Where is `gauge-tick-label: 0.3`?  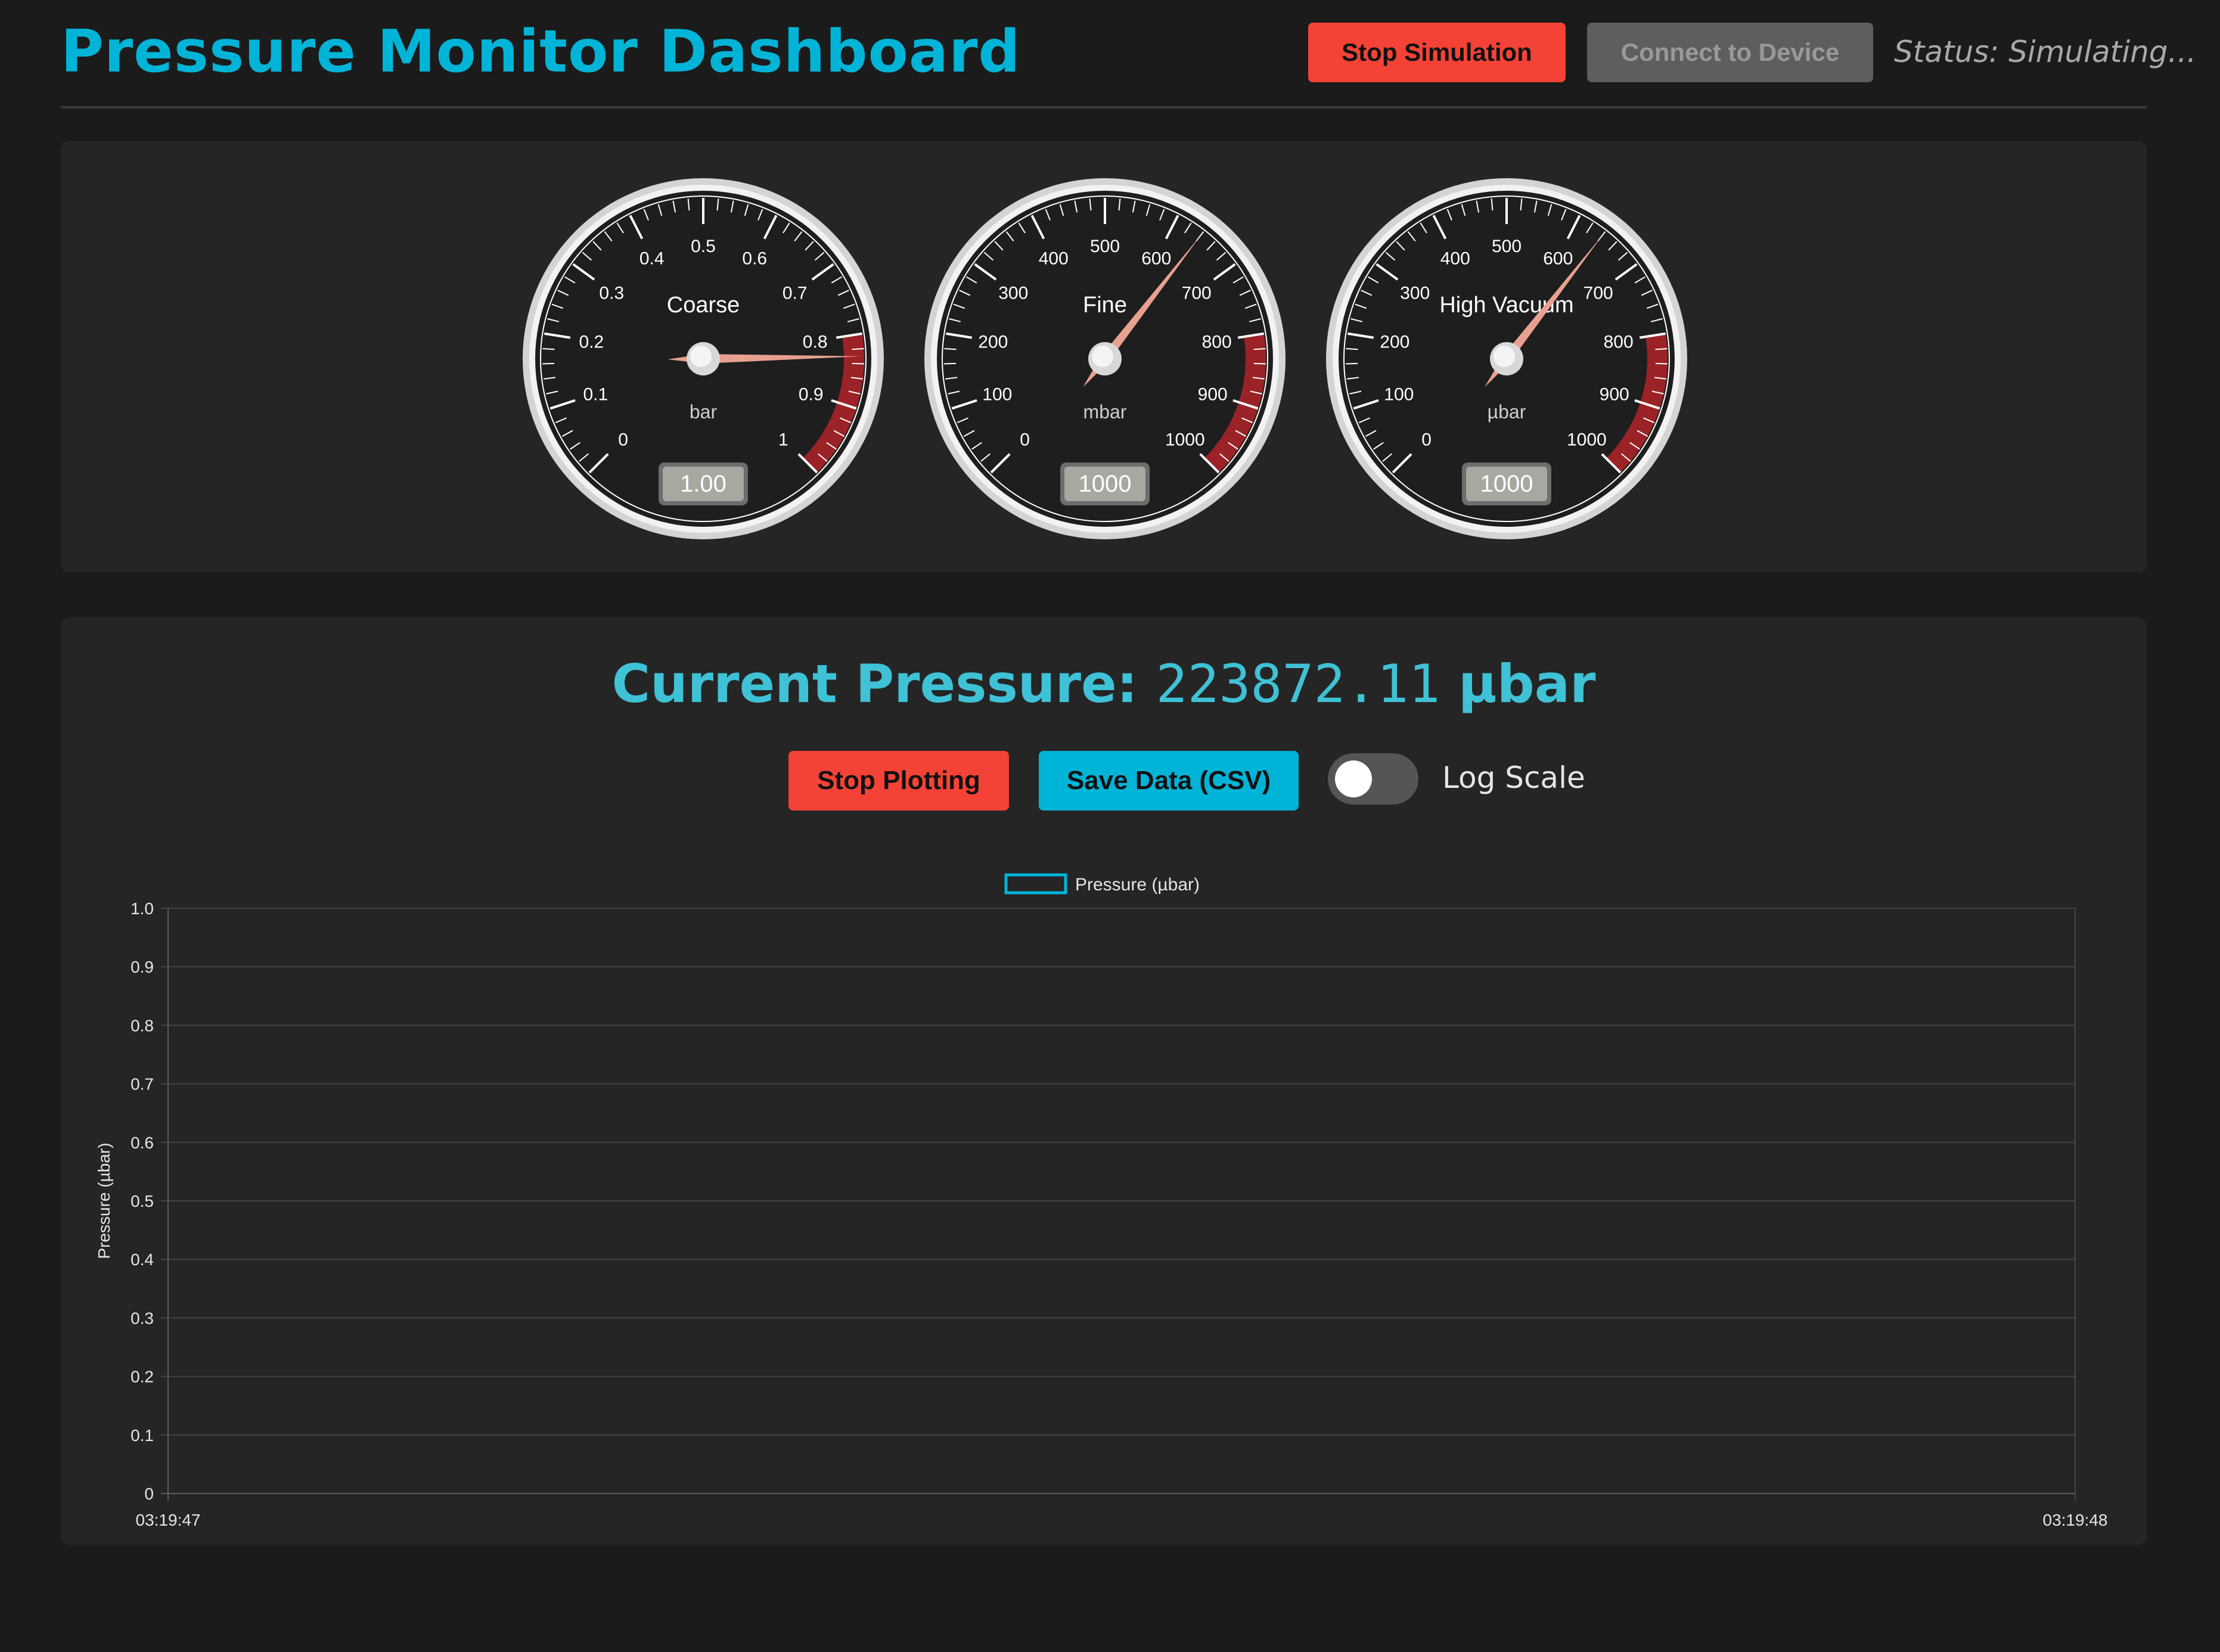 gauge-tick-label: 0.3 is located at coordinates (612, 293).